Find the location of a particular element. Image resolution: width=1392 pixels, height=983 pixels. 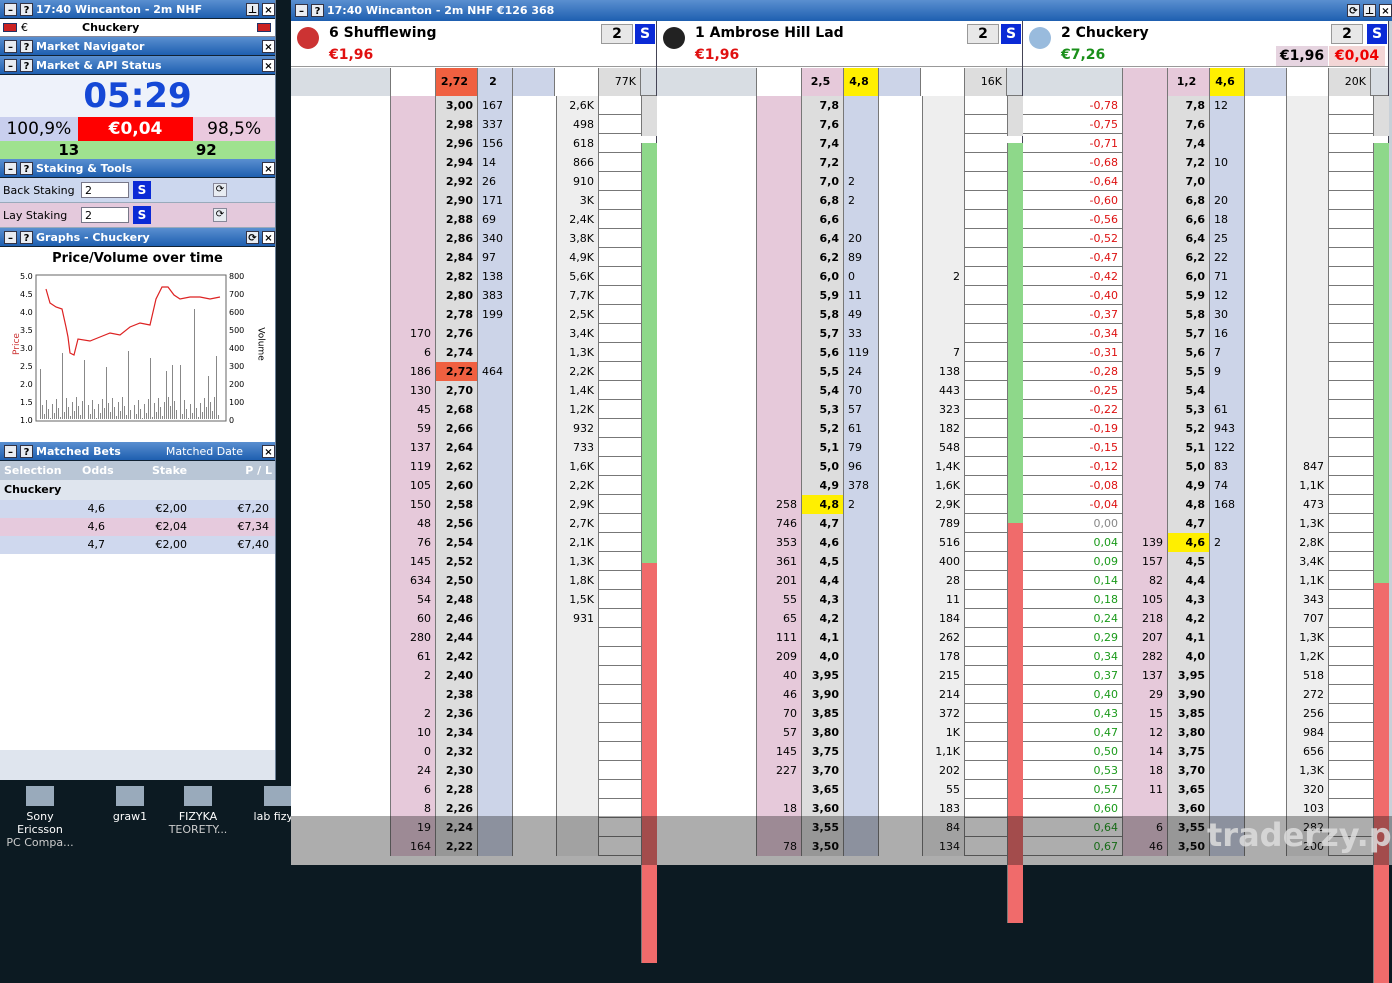

ladder-row: 111 4,1 262 is located at coordinates (839, 637).